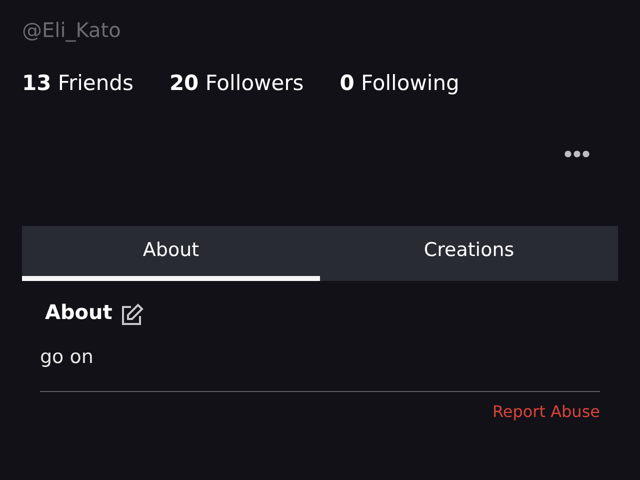 This screenshot has height=480, width=640. What do you see at coordinates (132, 314) in the screenshot?
I see `edit-icon` at bounding box center [132, 314].